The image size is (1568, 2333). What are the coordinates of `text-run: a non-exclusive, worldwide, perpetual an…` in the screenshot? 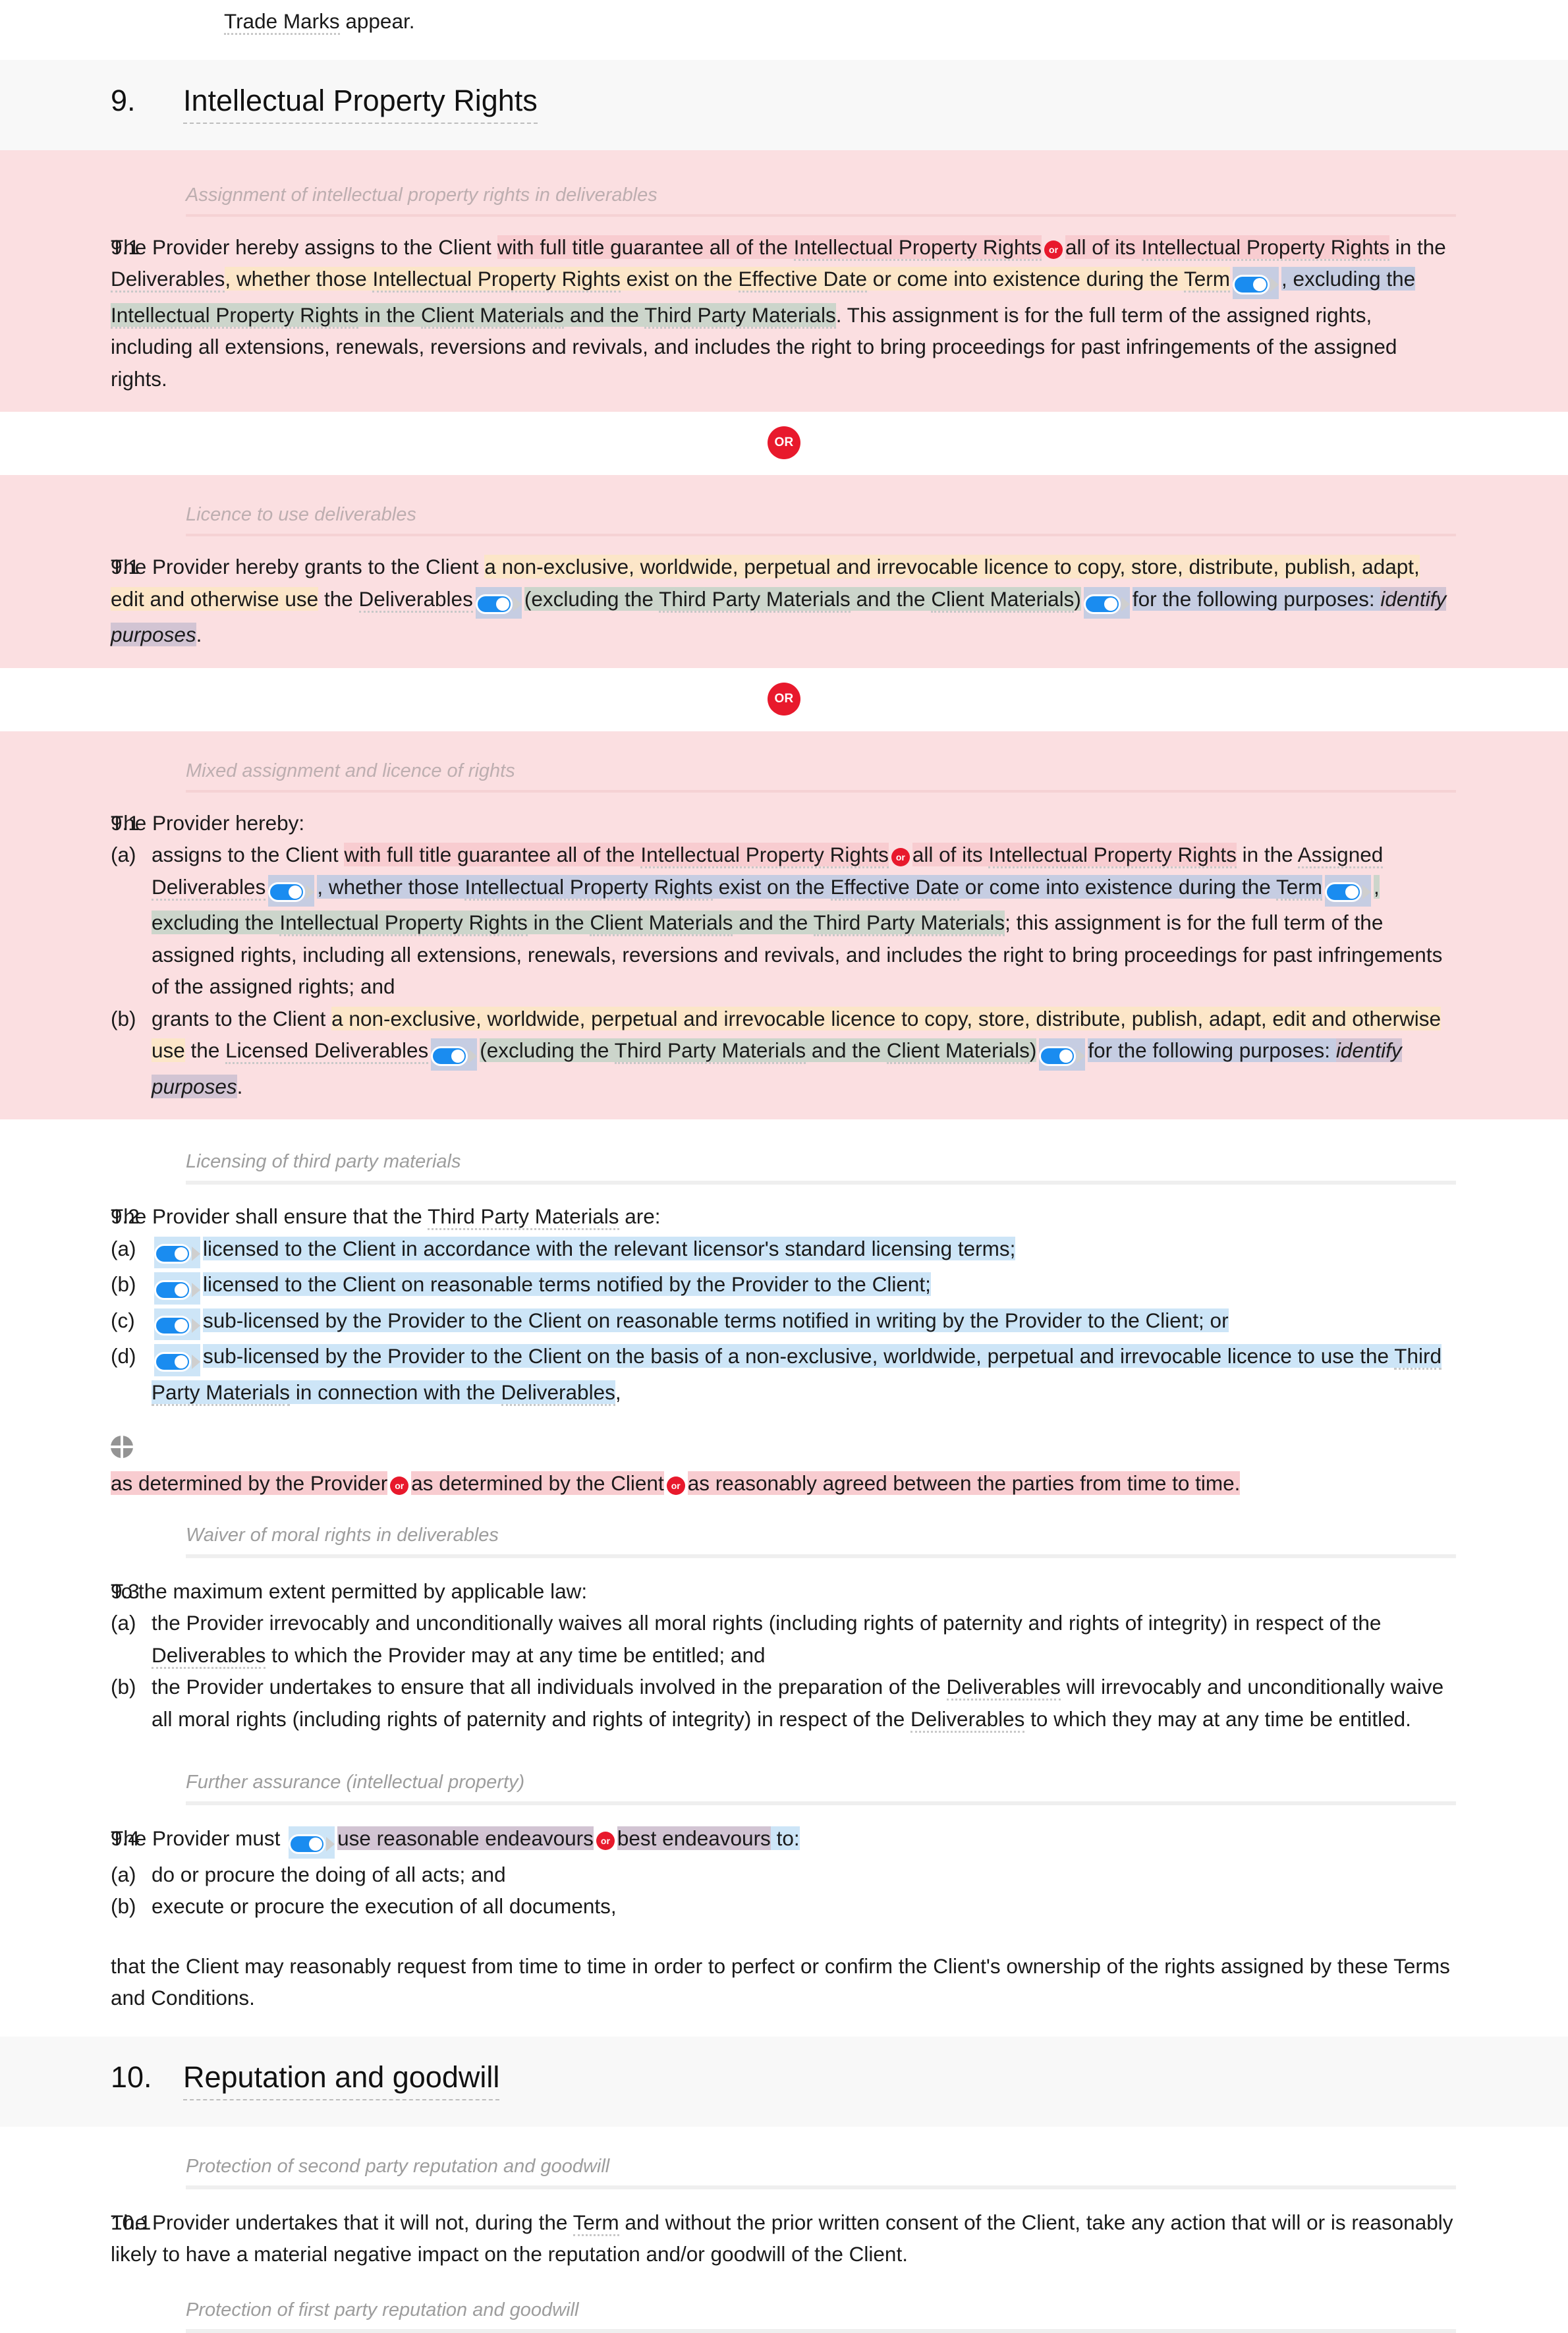 It's located at (628, 1018).